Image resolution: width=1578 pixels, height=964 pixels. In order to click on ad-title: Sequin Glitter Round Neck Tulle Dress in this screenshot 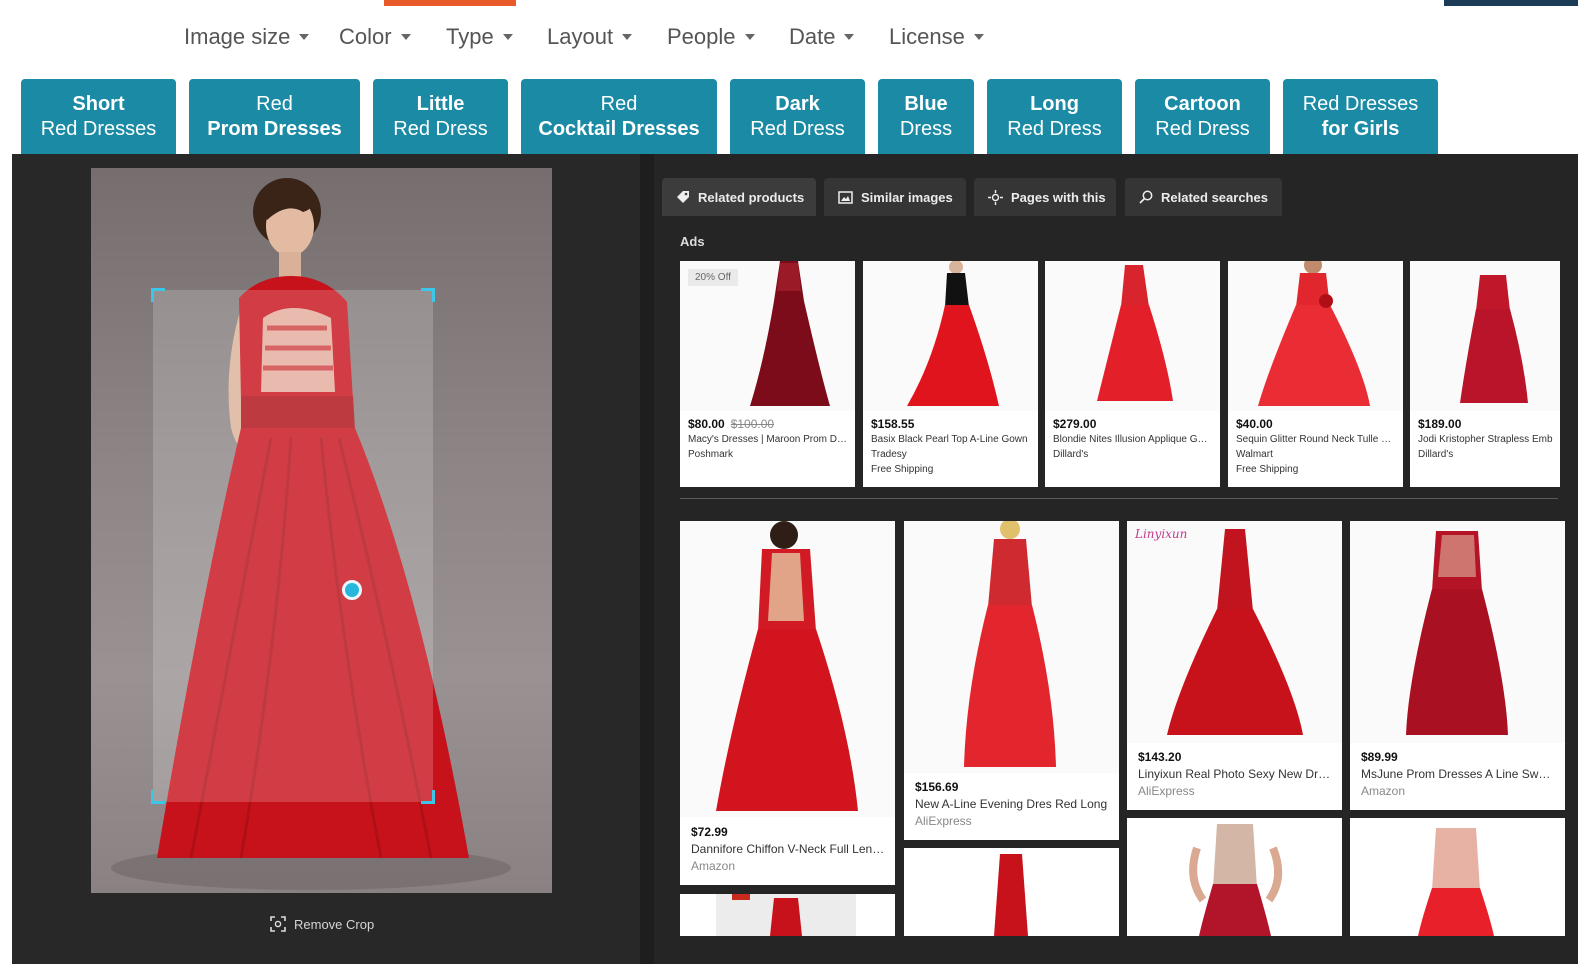, I will do `click(1316, 439)`.